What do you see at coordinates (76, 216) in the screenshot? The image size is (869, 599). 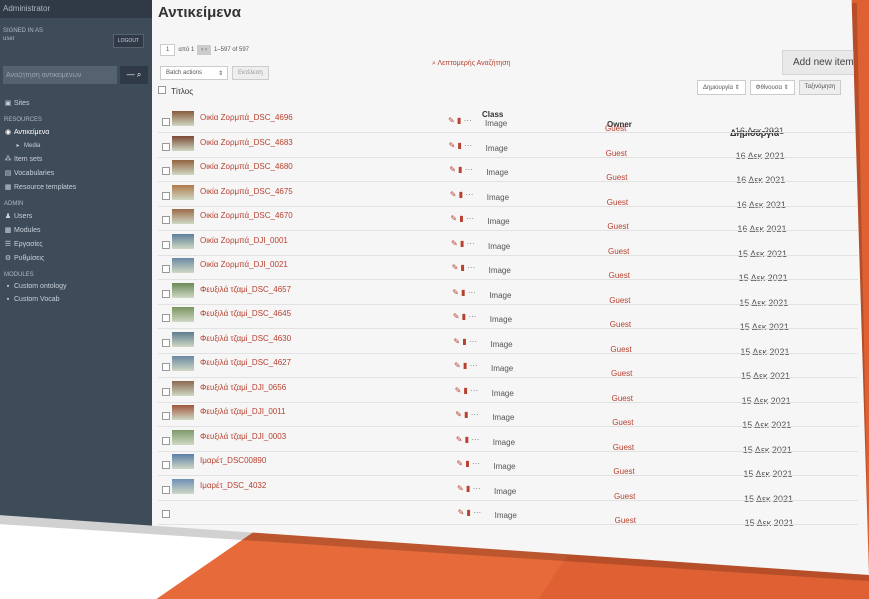 I see `sidebar-item-8: ♟ Users` at bounding box center [76, 216].